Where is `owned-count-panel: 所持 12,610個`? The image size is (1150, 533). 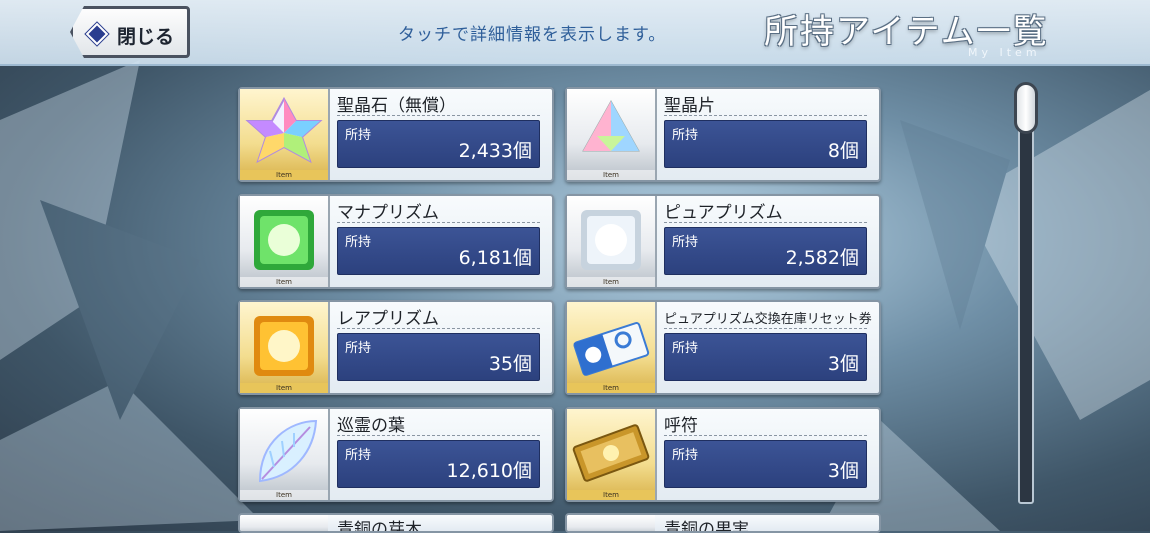
owned-count-panel: 所持 12,610個 is located at coordinates (438, 464).